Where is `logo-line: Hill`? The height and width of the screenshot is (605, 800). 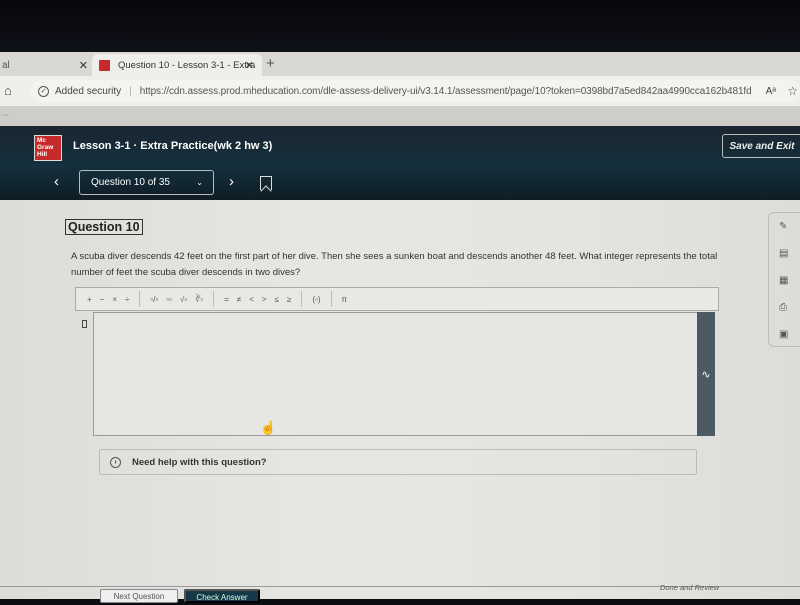
logo-line: Hill is located at coordinates (42, 154).